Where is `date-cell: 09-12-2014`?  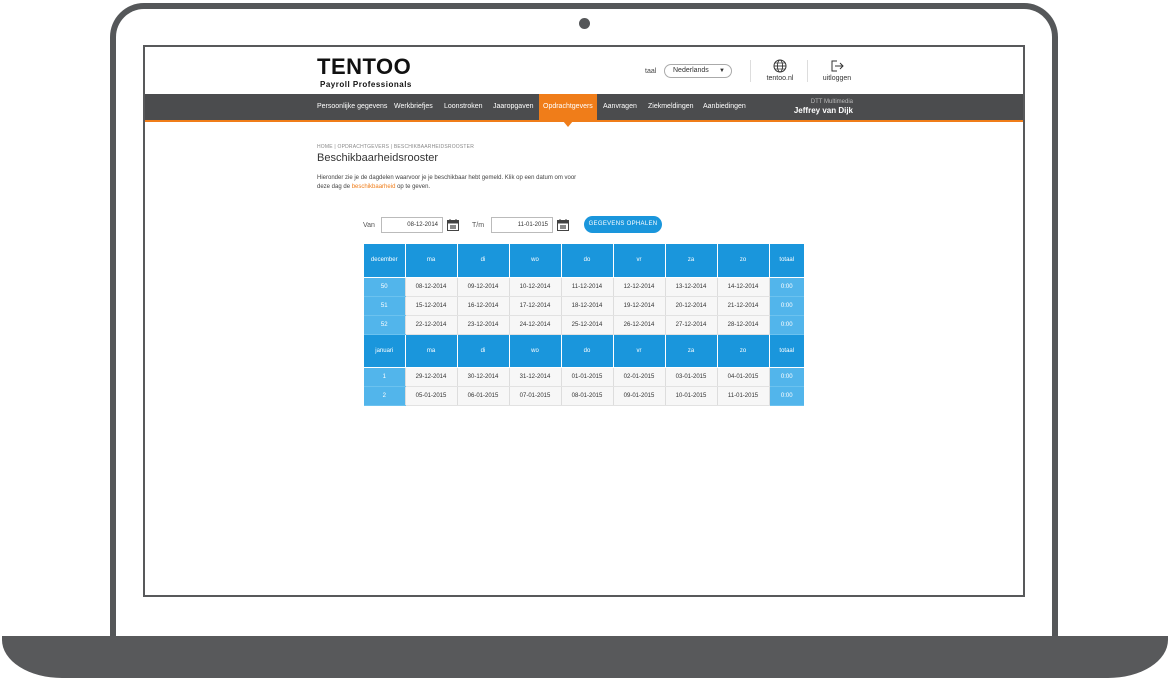
date-cell: 09-12-2014 is located at coordinates (482, 287).